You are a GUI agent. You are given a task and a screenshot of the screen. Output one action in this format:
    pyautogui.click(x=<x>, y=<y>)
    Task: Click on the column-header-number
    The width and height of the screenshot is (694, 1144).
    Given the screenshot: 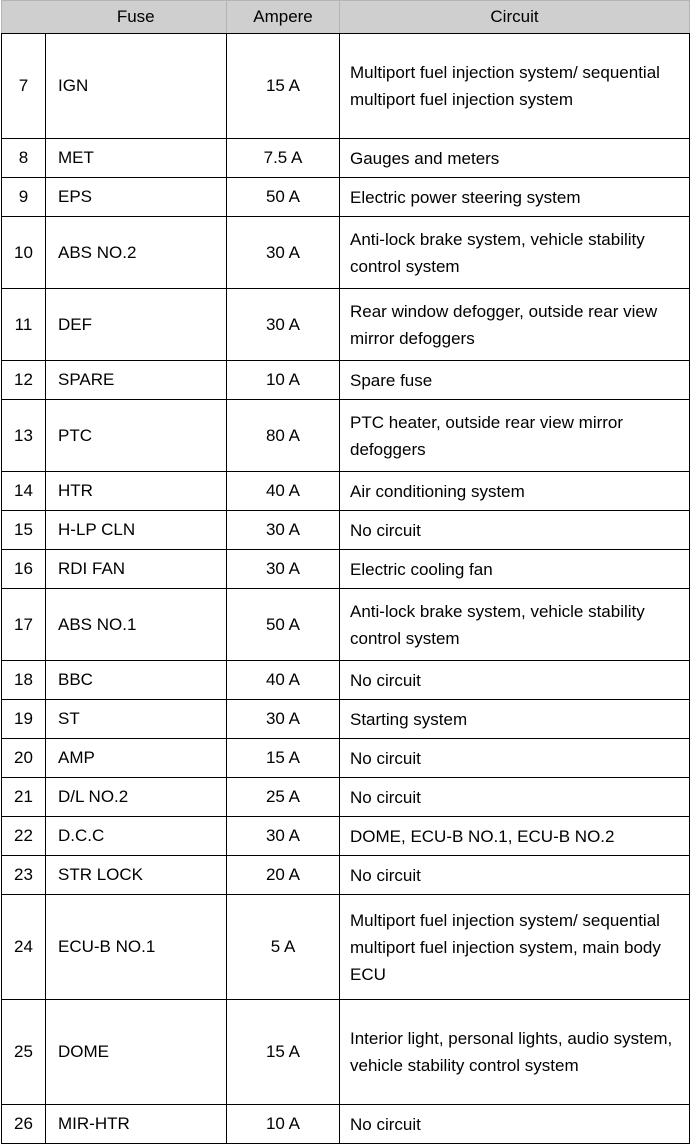 What is the action you would take?
    pyautogui.click(x=23, y=17)
    